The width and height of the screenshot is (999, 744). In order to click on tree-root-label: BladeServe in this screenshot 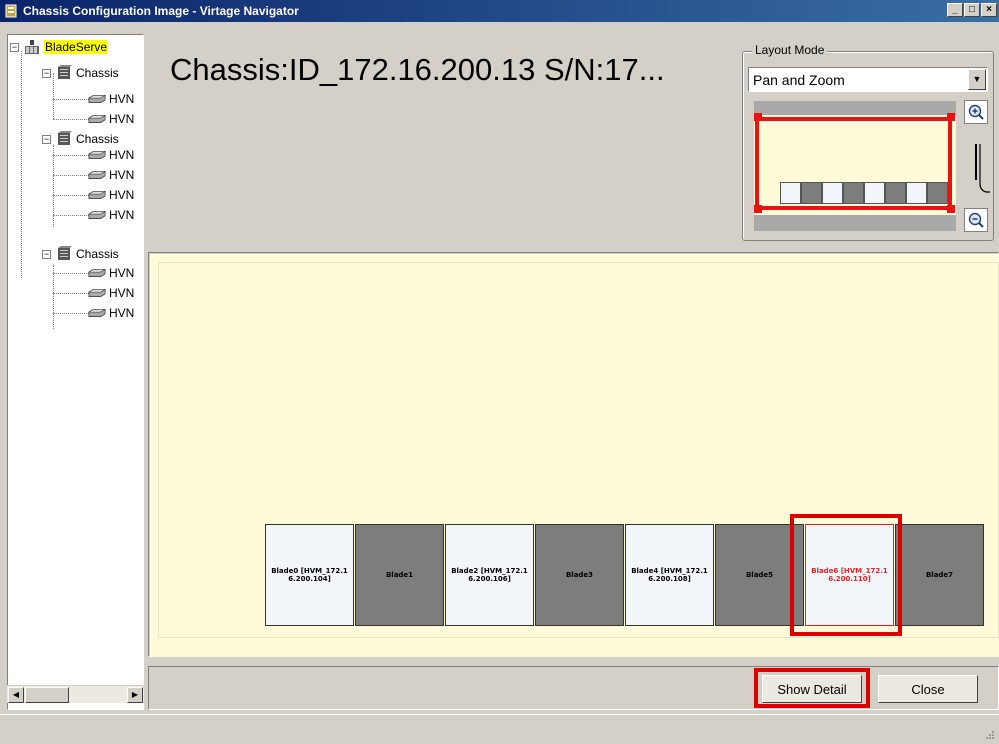, I will do `click(76, 47)`.